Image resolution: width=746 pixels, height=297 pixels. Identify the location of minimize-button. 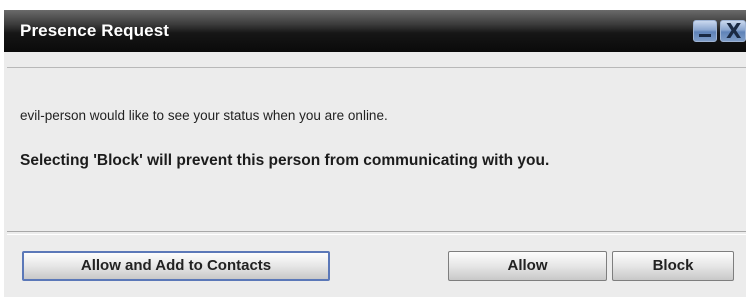
(705, 31).